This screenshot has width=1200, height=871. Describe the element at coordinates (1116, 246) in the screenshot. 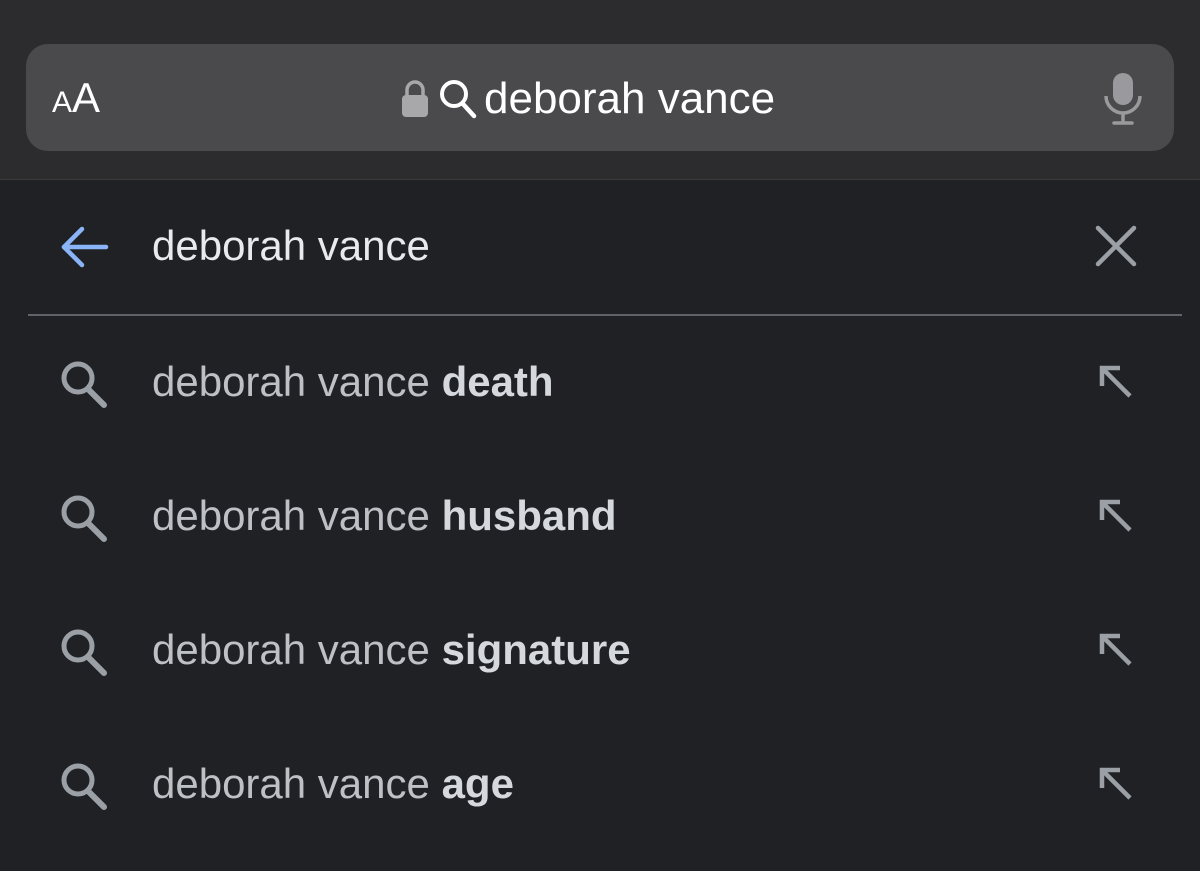

I see `close-icon` at that location.